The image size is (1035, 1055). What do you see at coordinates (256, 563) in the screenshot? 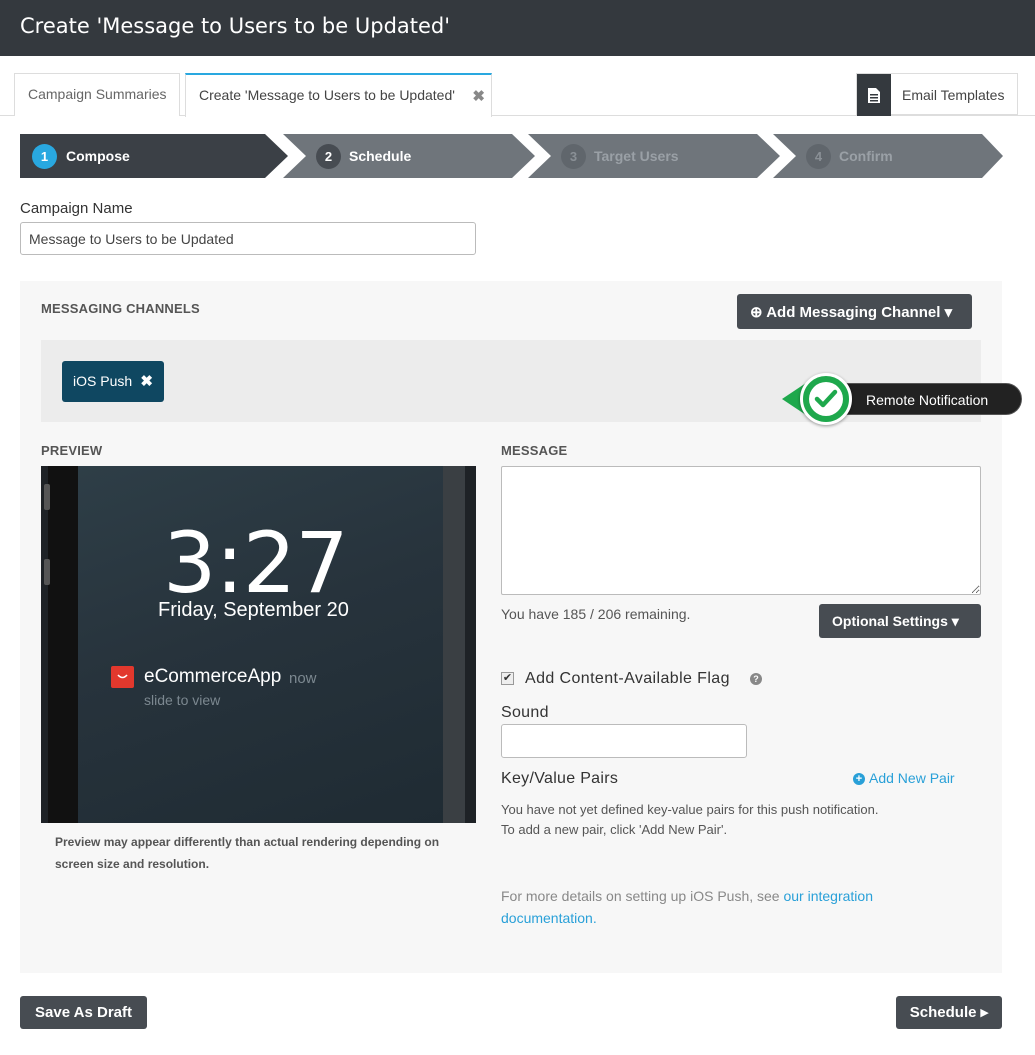
I see `lock-time: 3:27` at bounding box center [256, 563].